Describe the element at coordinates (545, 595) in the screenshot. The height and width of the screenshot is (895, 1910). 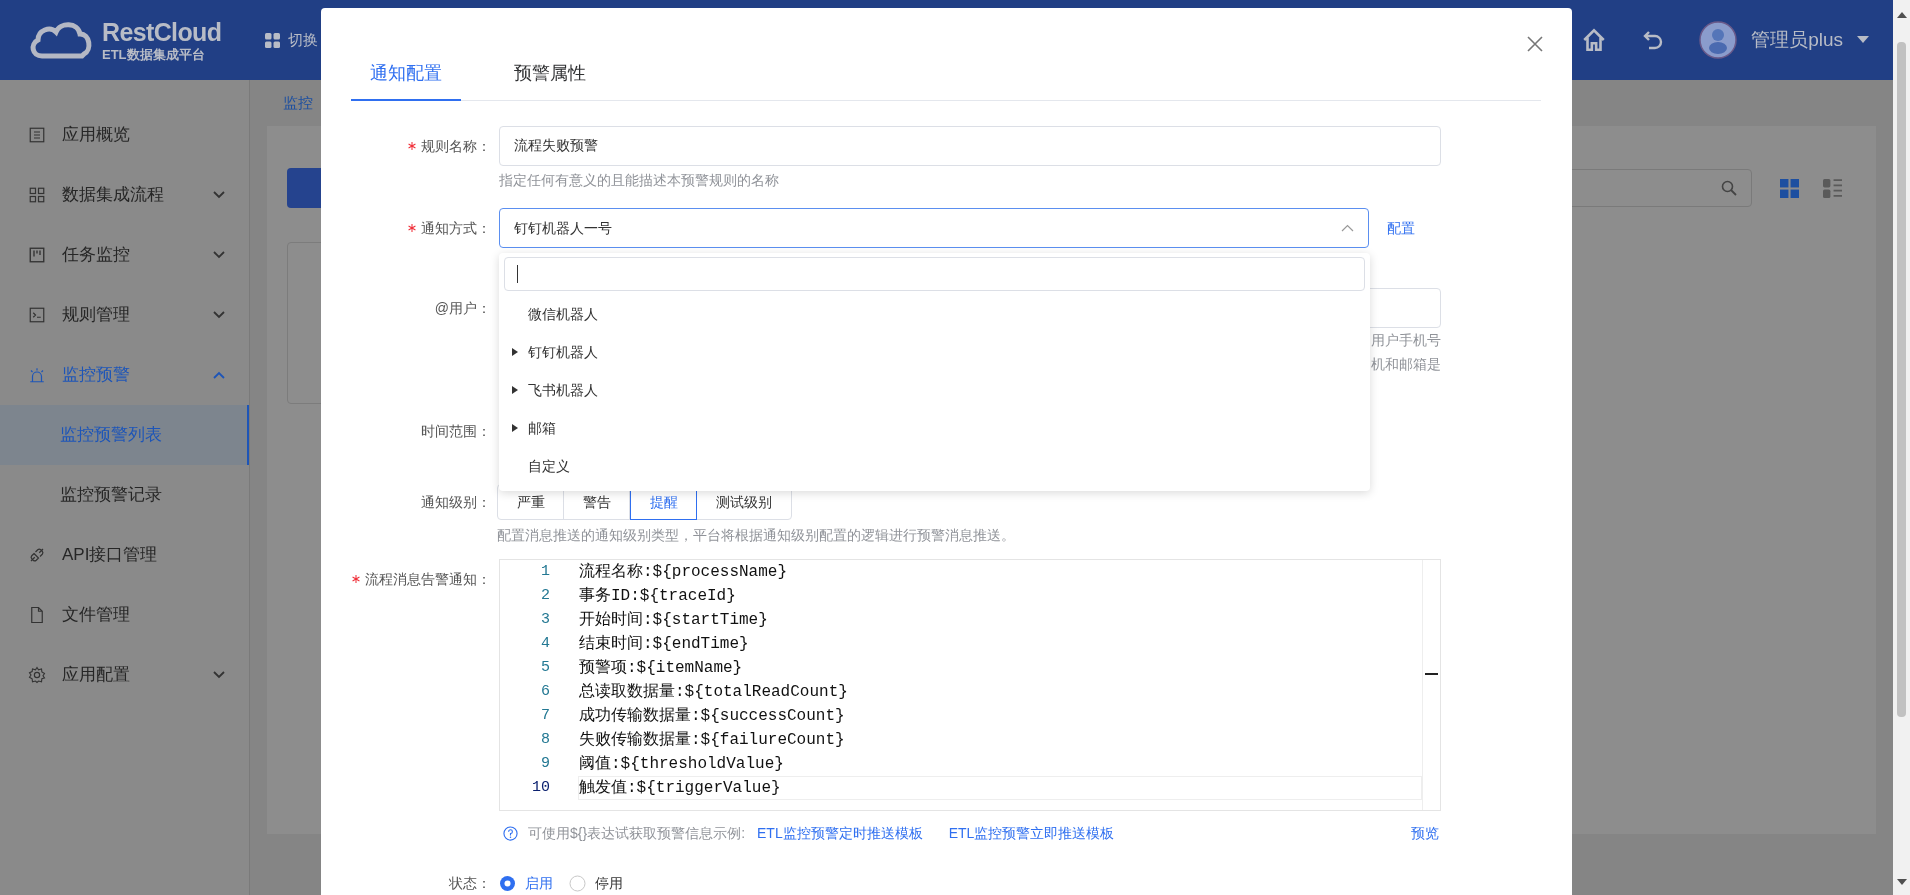
I see `line-number: 2` at that location.